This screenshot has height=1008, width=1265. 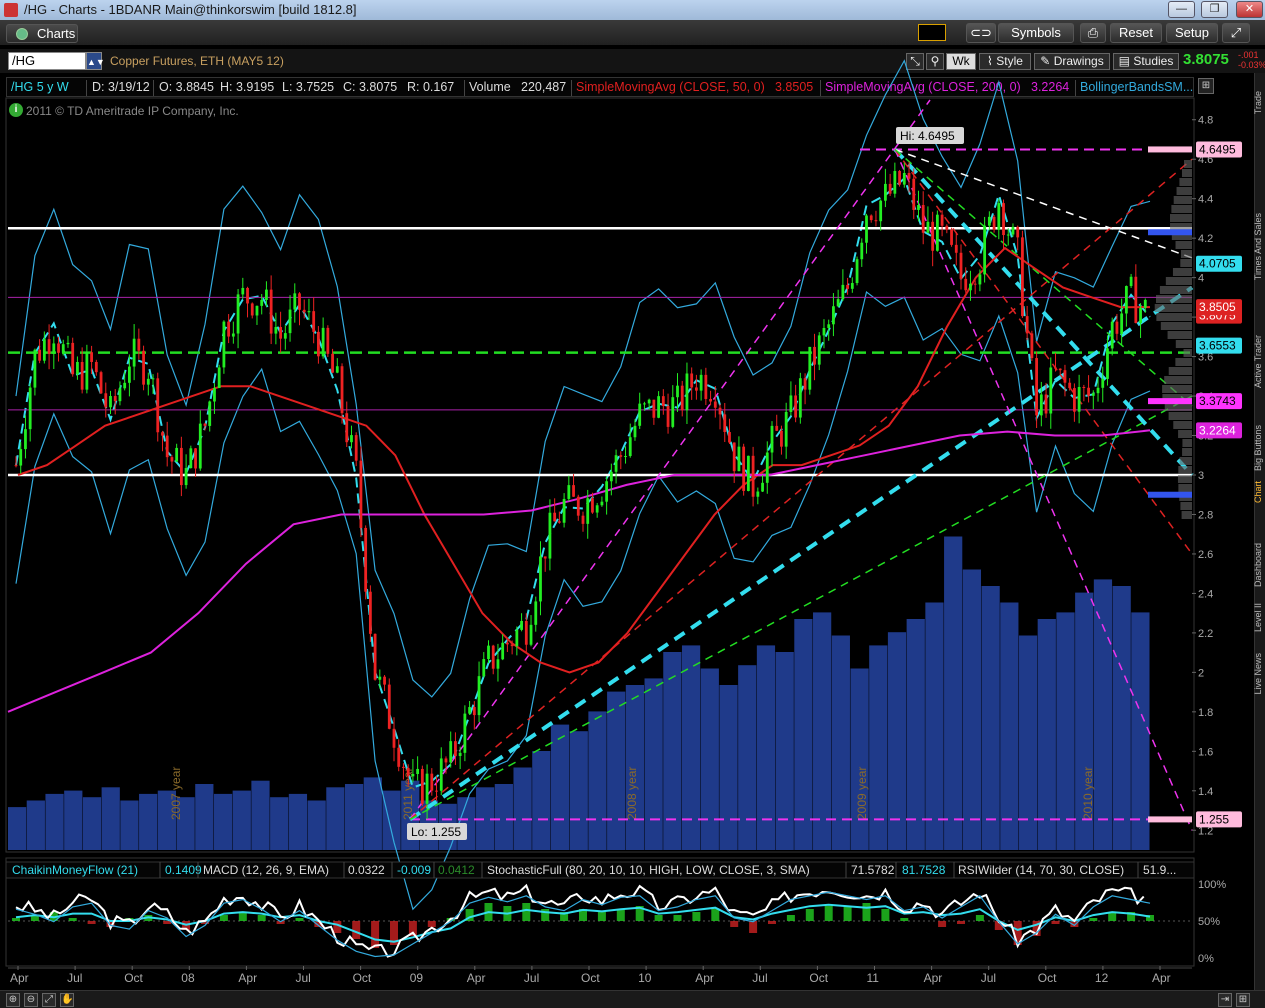 I want to click on high-annotation: Hi: 4.6495, so click(x=927, y=136).